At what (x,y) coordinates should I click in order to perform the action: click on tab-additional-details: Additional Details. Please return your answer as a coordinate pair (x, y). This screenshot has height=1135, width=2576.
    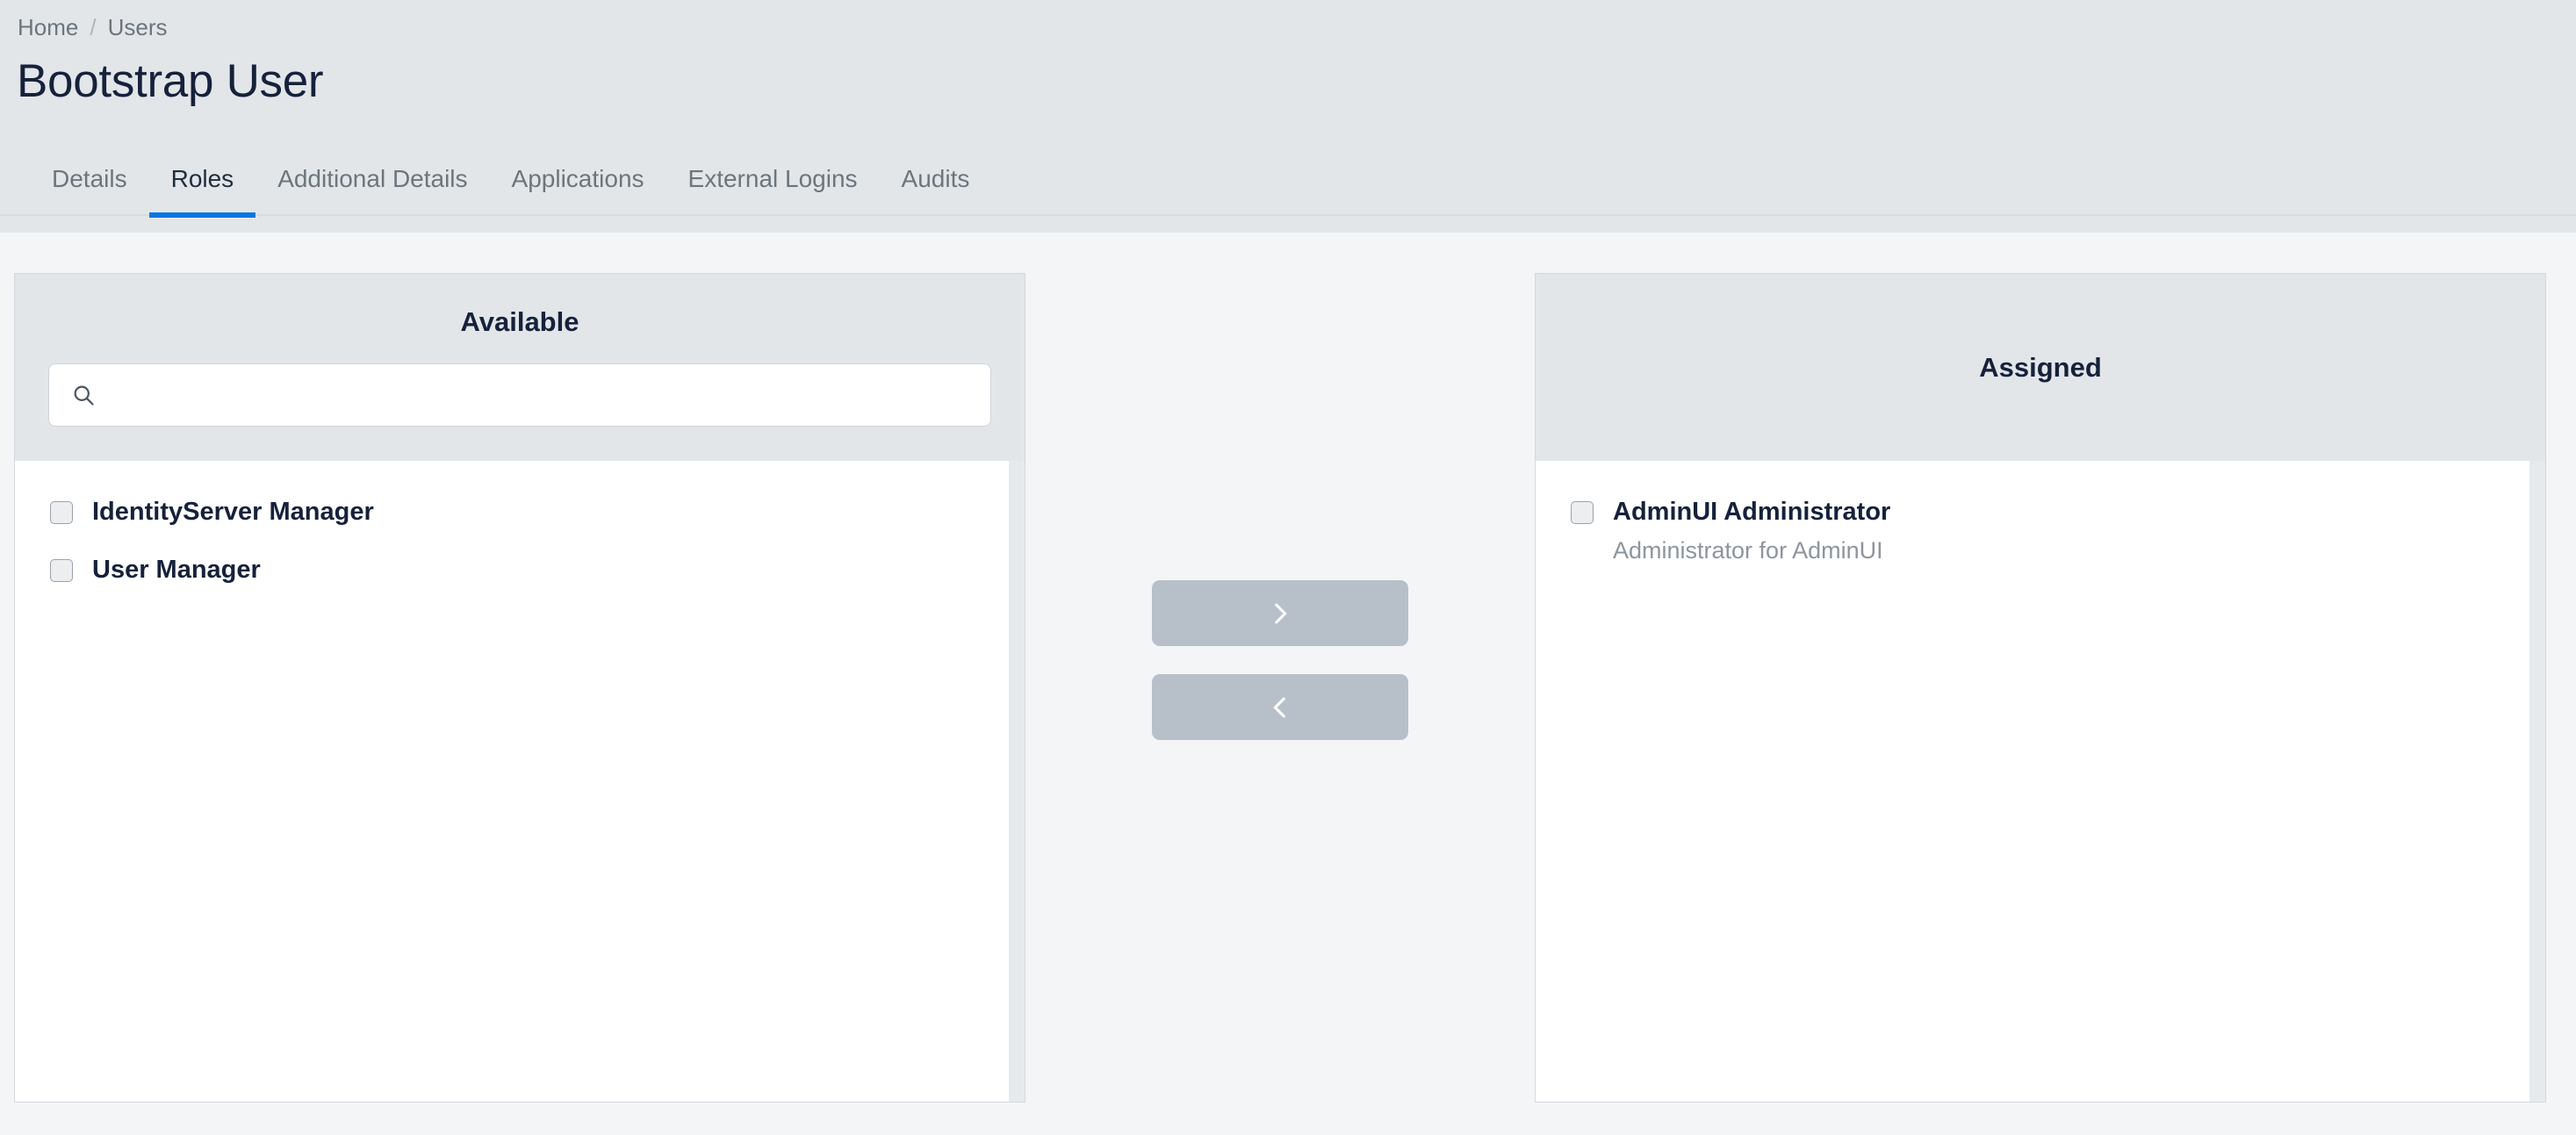
    Looking at the image, I should click on (372, 193).